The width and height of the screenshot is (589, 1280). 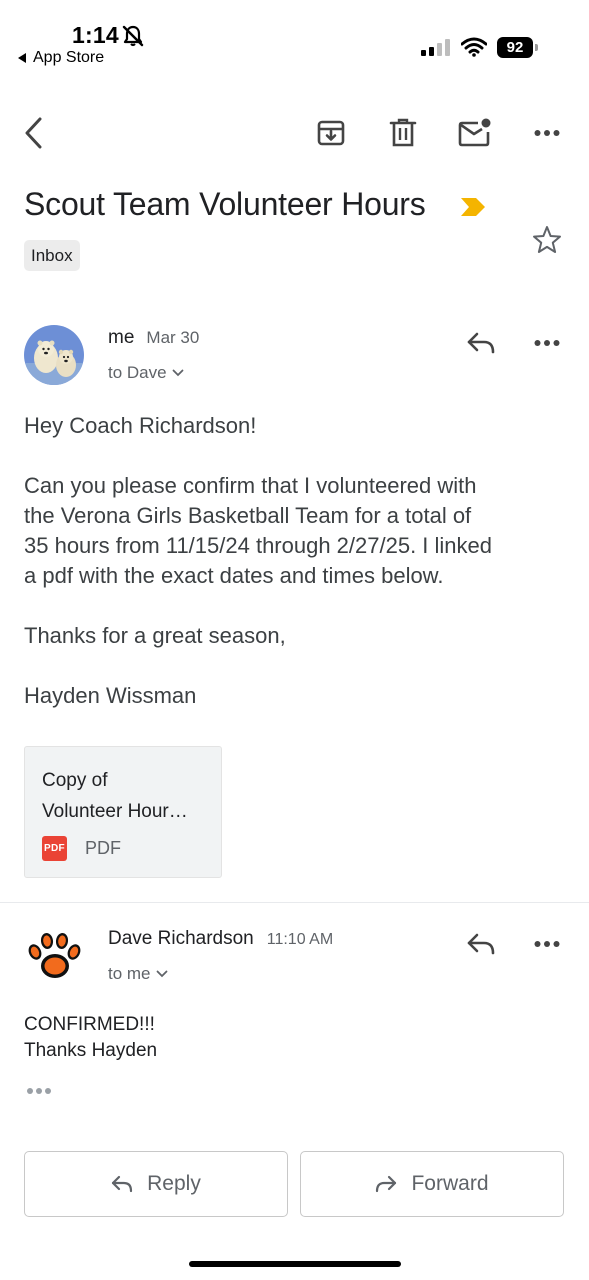 I want to click on message1-recipients-toggle: to Dave, so click(x=146, y=373).